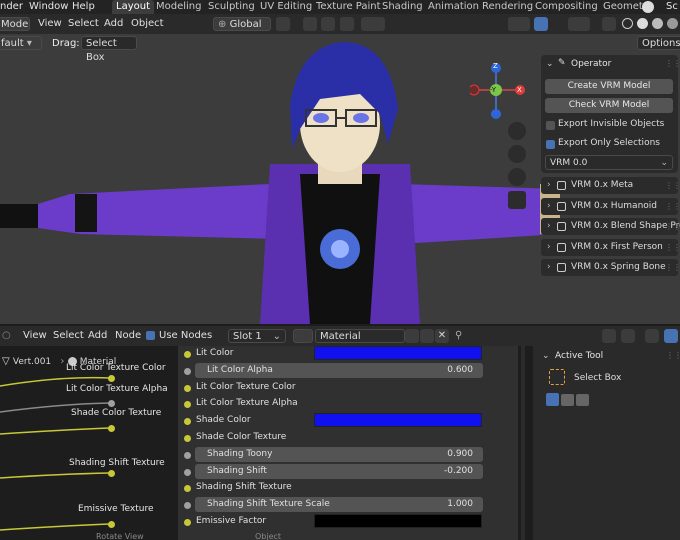  What do you see at coordinates (519, 24) in the screenshot?
I see `visibility-icon` at bounding box center [519, 24].